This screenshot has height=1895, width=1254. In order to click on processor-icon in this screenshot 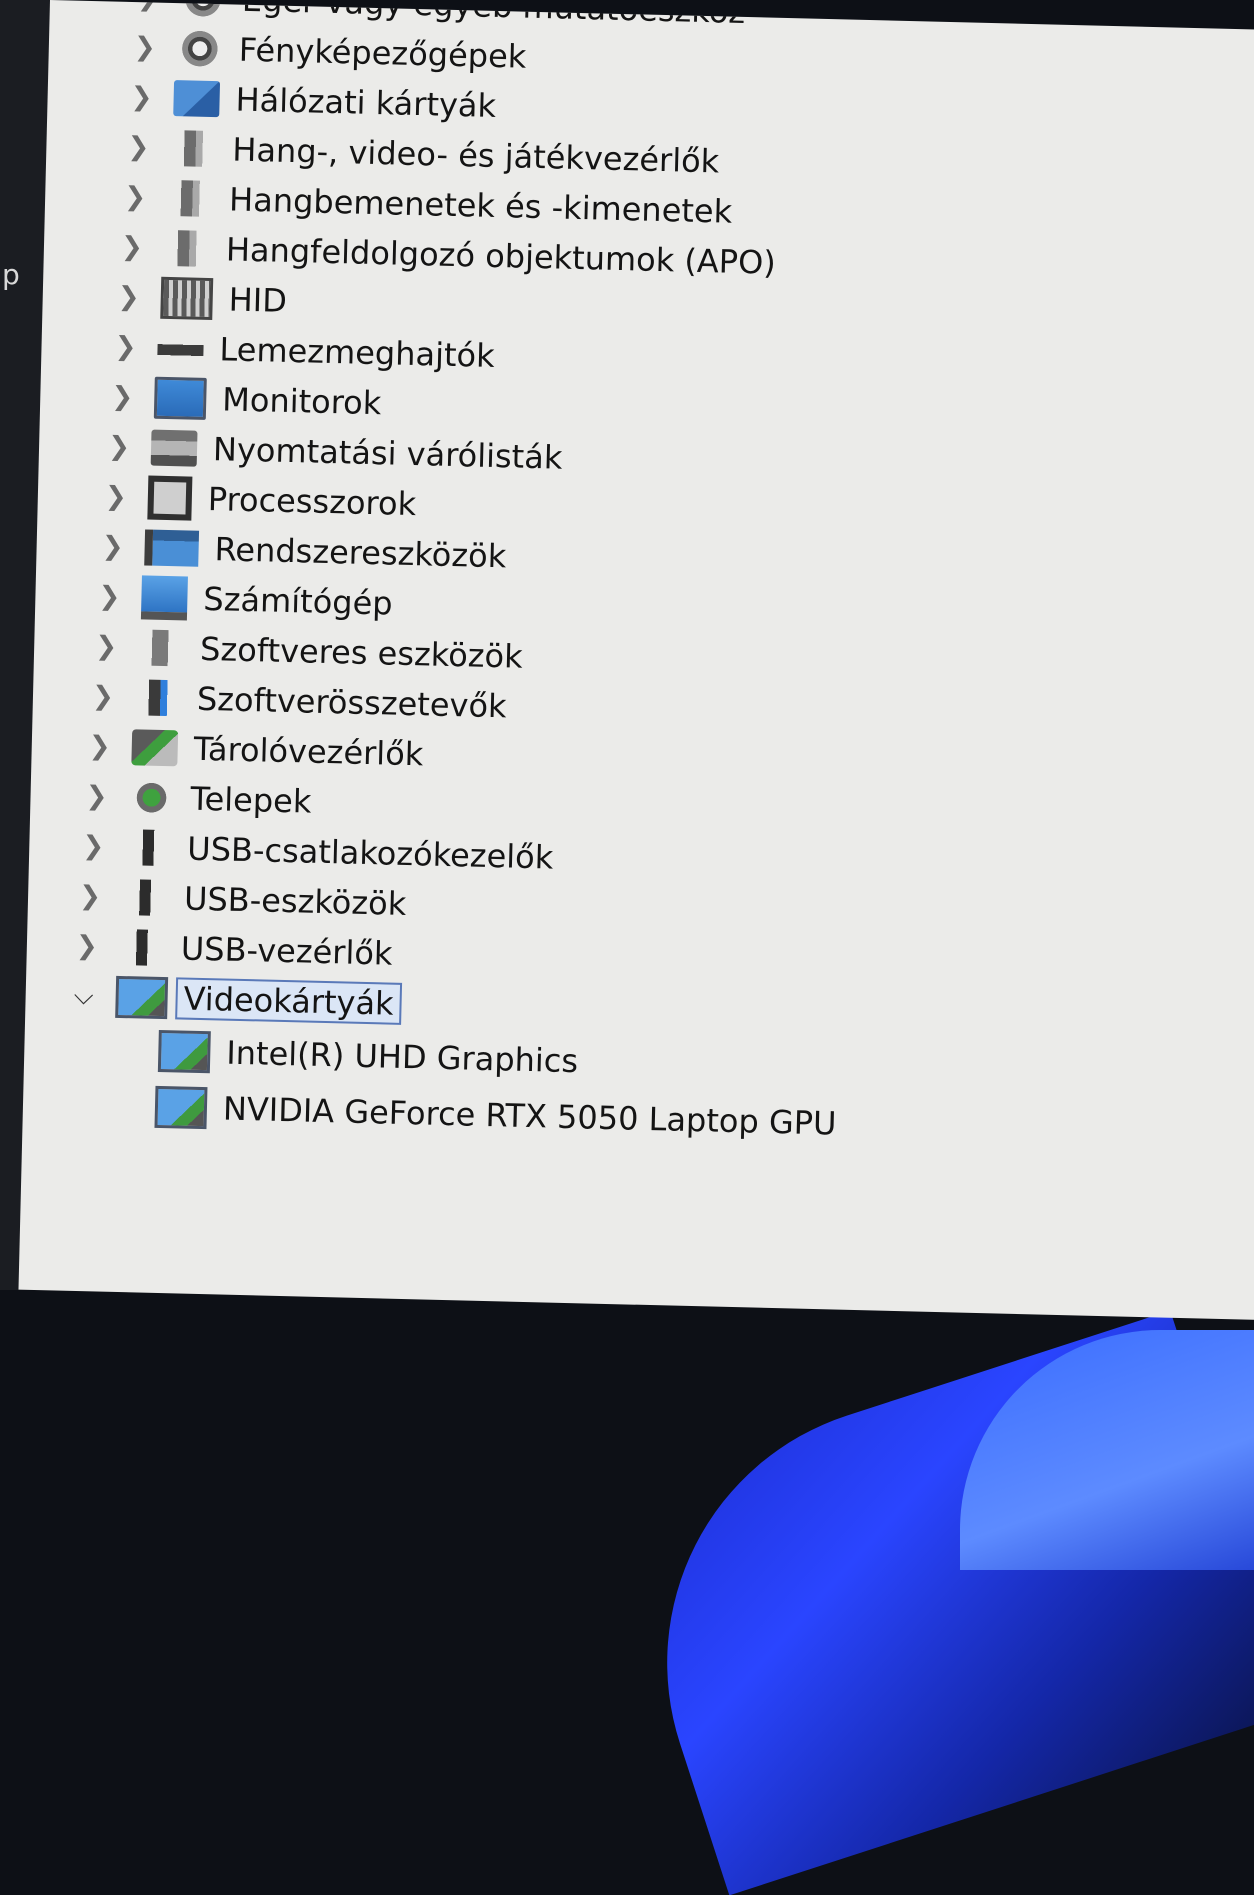, I will do `click(170, 498)`.